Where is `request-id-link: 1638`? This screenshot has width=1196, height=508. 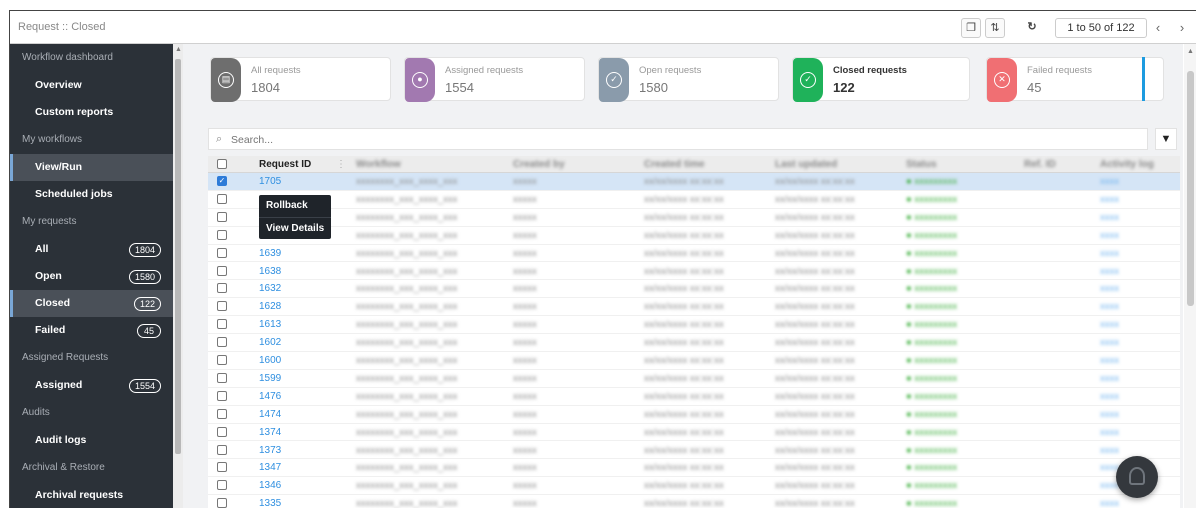
request-id-link: 1638 is located at coordinates (270, 271).